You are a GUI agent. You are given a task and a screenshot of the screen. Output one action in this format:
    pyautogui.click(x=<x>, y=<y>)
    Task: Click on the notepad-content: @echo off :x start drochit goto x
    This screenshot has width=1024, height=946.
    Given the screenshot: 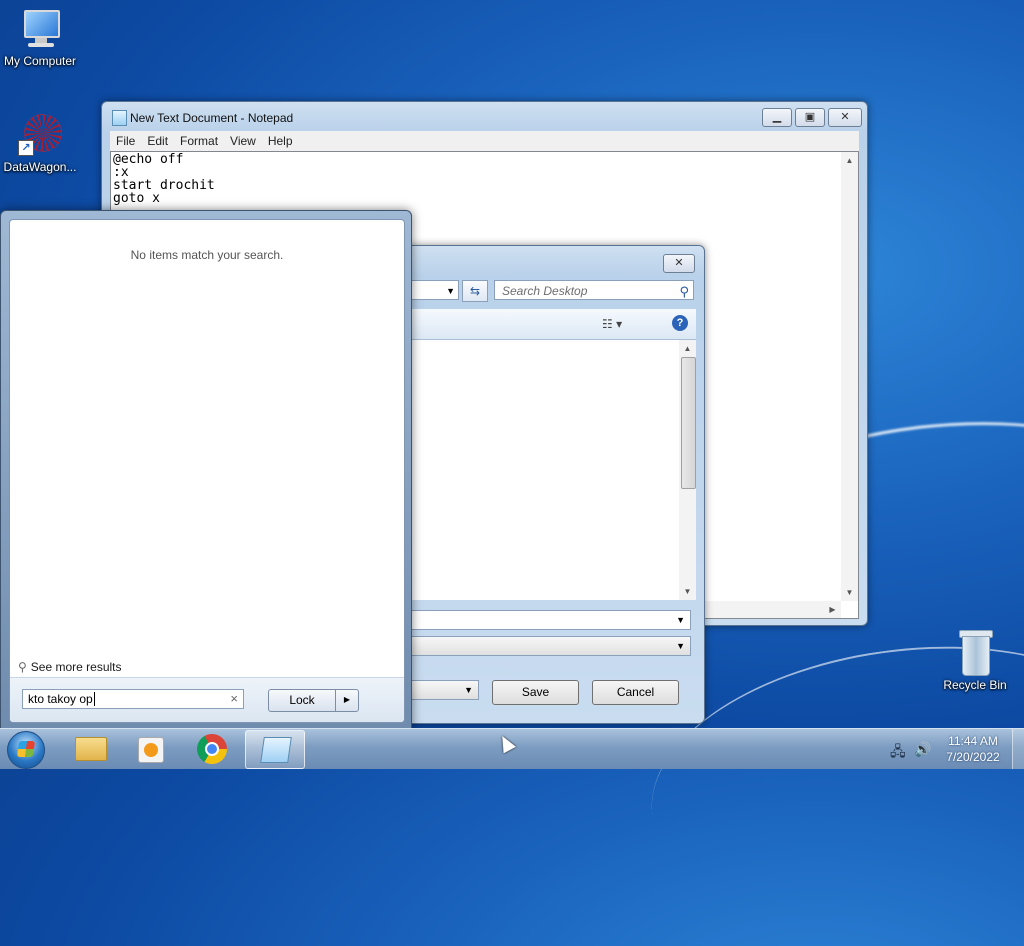 What is the action you would take?
    pyautogui.click(x=484, y=179)
    